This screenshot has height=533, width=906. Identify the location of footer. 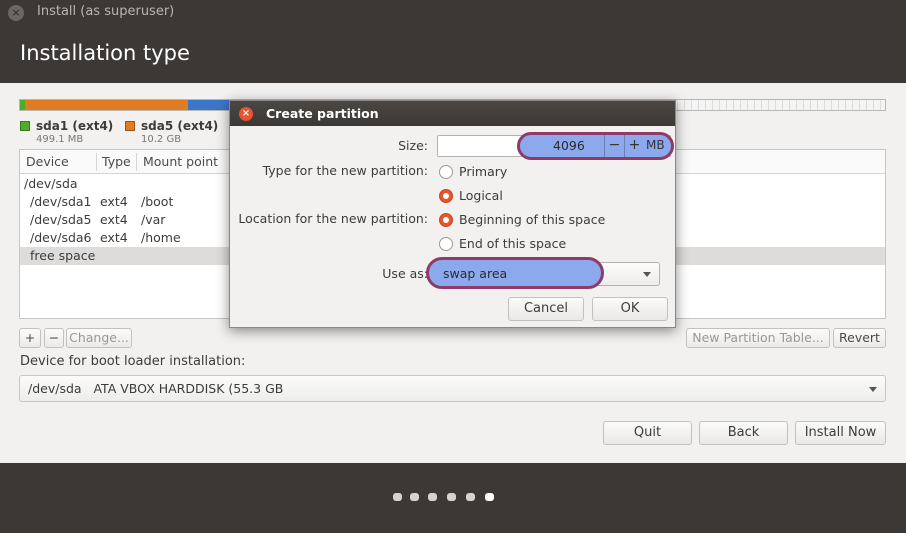
(453, 498).